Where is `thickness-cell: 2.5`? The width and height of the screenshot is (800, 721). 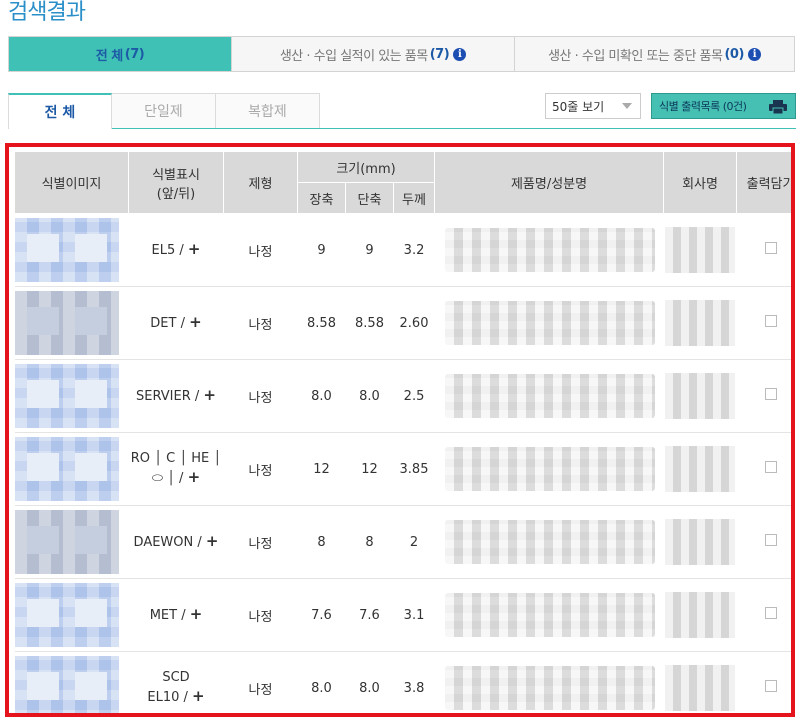 thickness-cell: 2.5 is located at coordinates (414, 396).